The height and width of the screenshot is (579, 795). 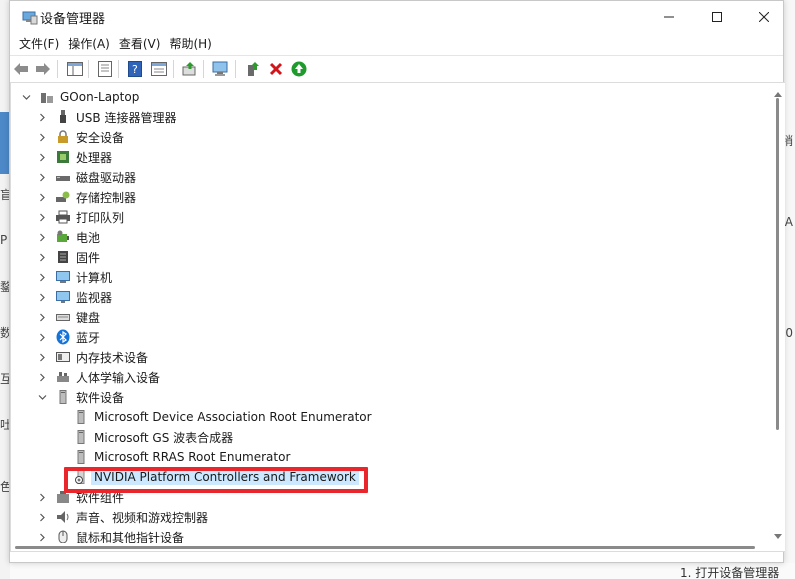 What do you see at coordinates (74, 157) in the screenshot?
I see `tree-category: 处理器` at bounding box center [74, 157].